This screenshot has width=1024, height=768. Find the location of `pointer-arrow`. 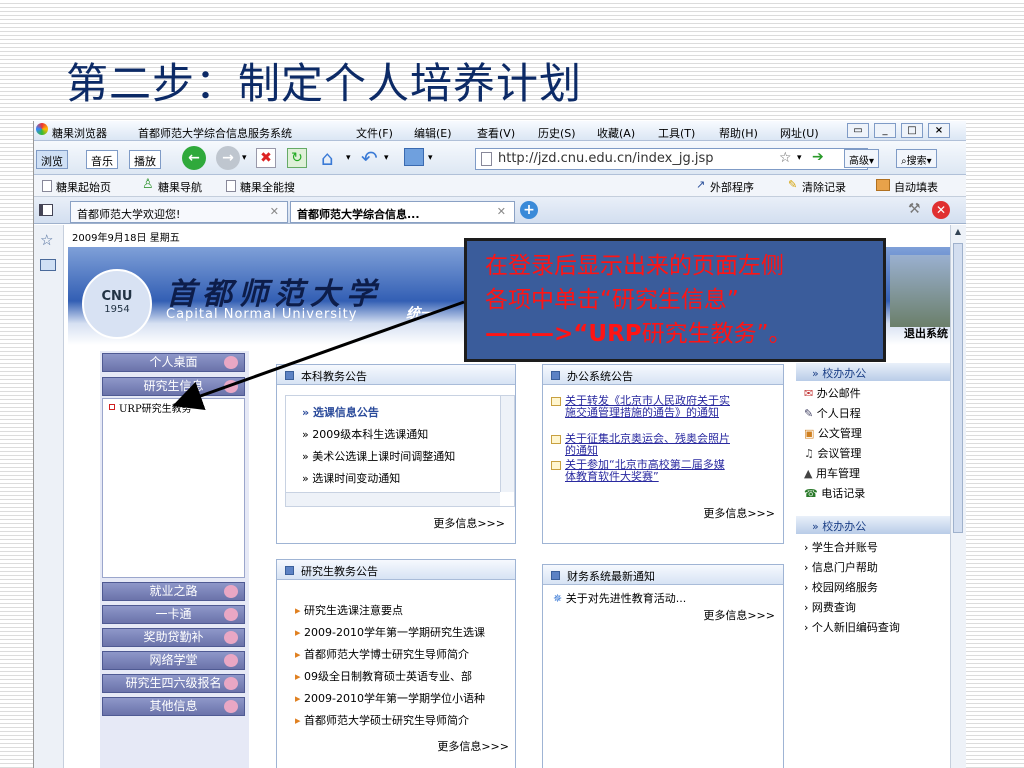

pointer-arrow is located at coordinates (318, 355).